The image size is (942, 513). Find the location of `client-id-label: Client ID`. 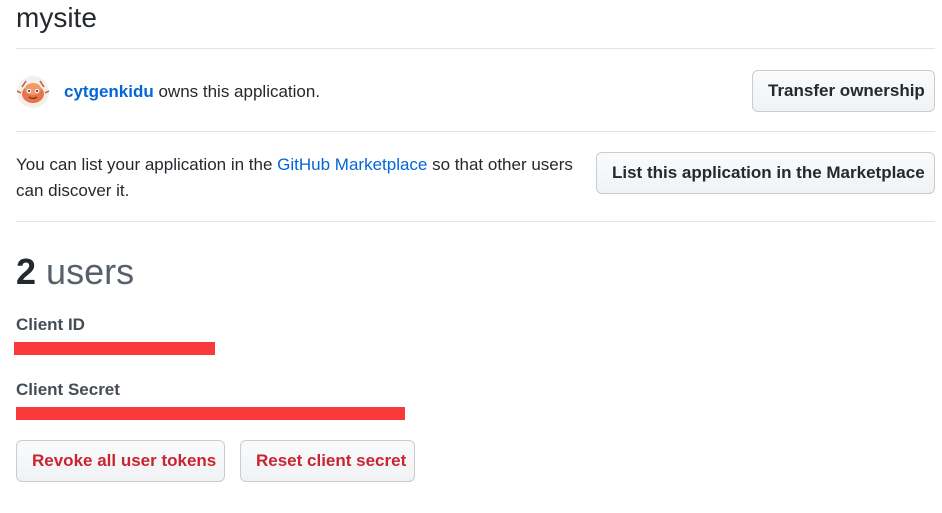

client-id-label: Client ID is located at coordinates (50, 324).